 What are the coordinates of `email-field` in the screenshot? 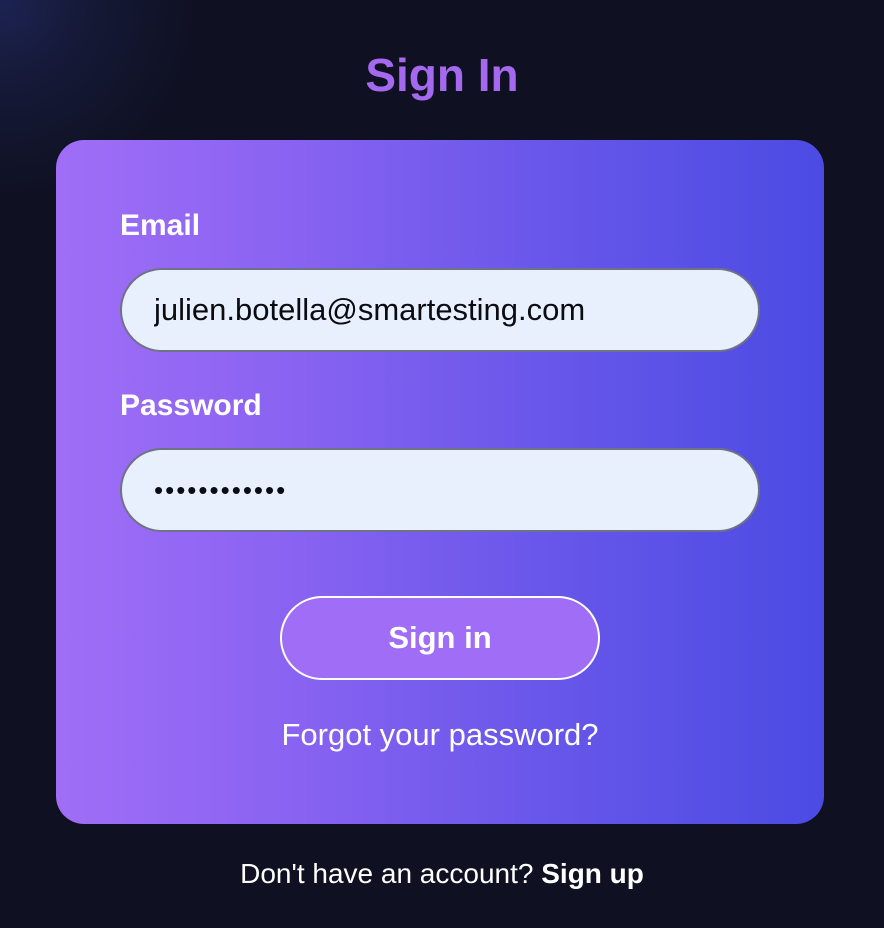 It's located at (440, 310).